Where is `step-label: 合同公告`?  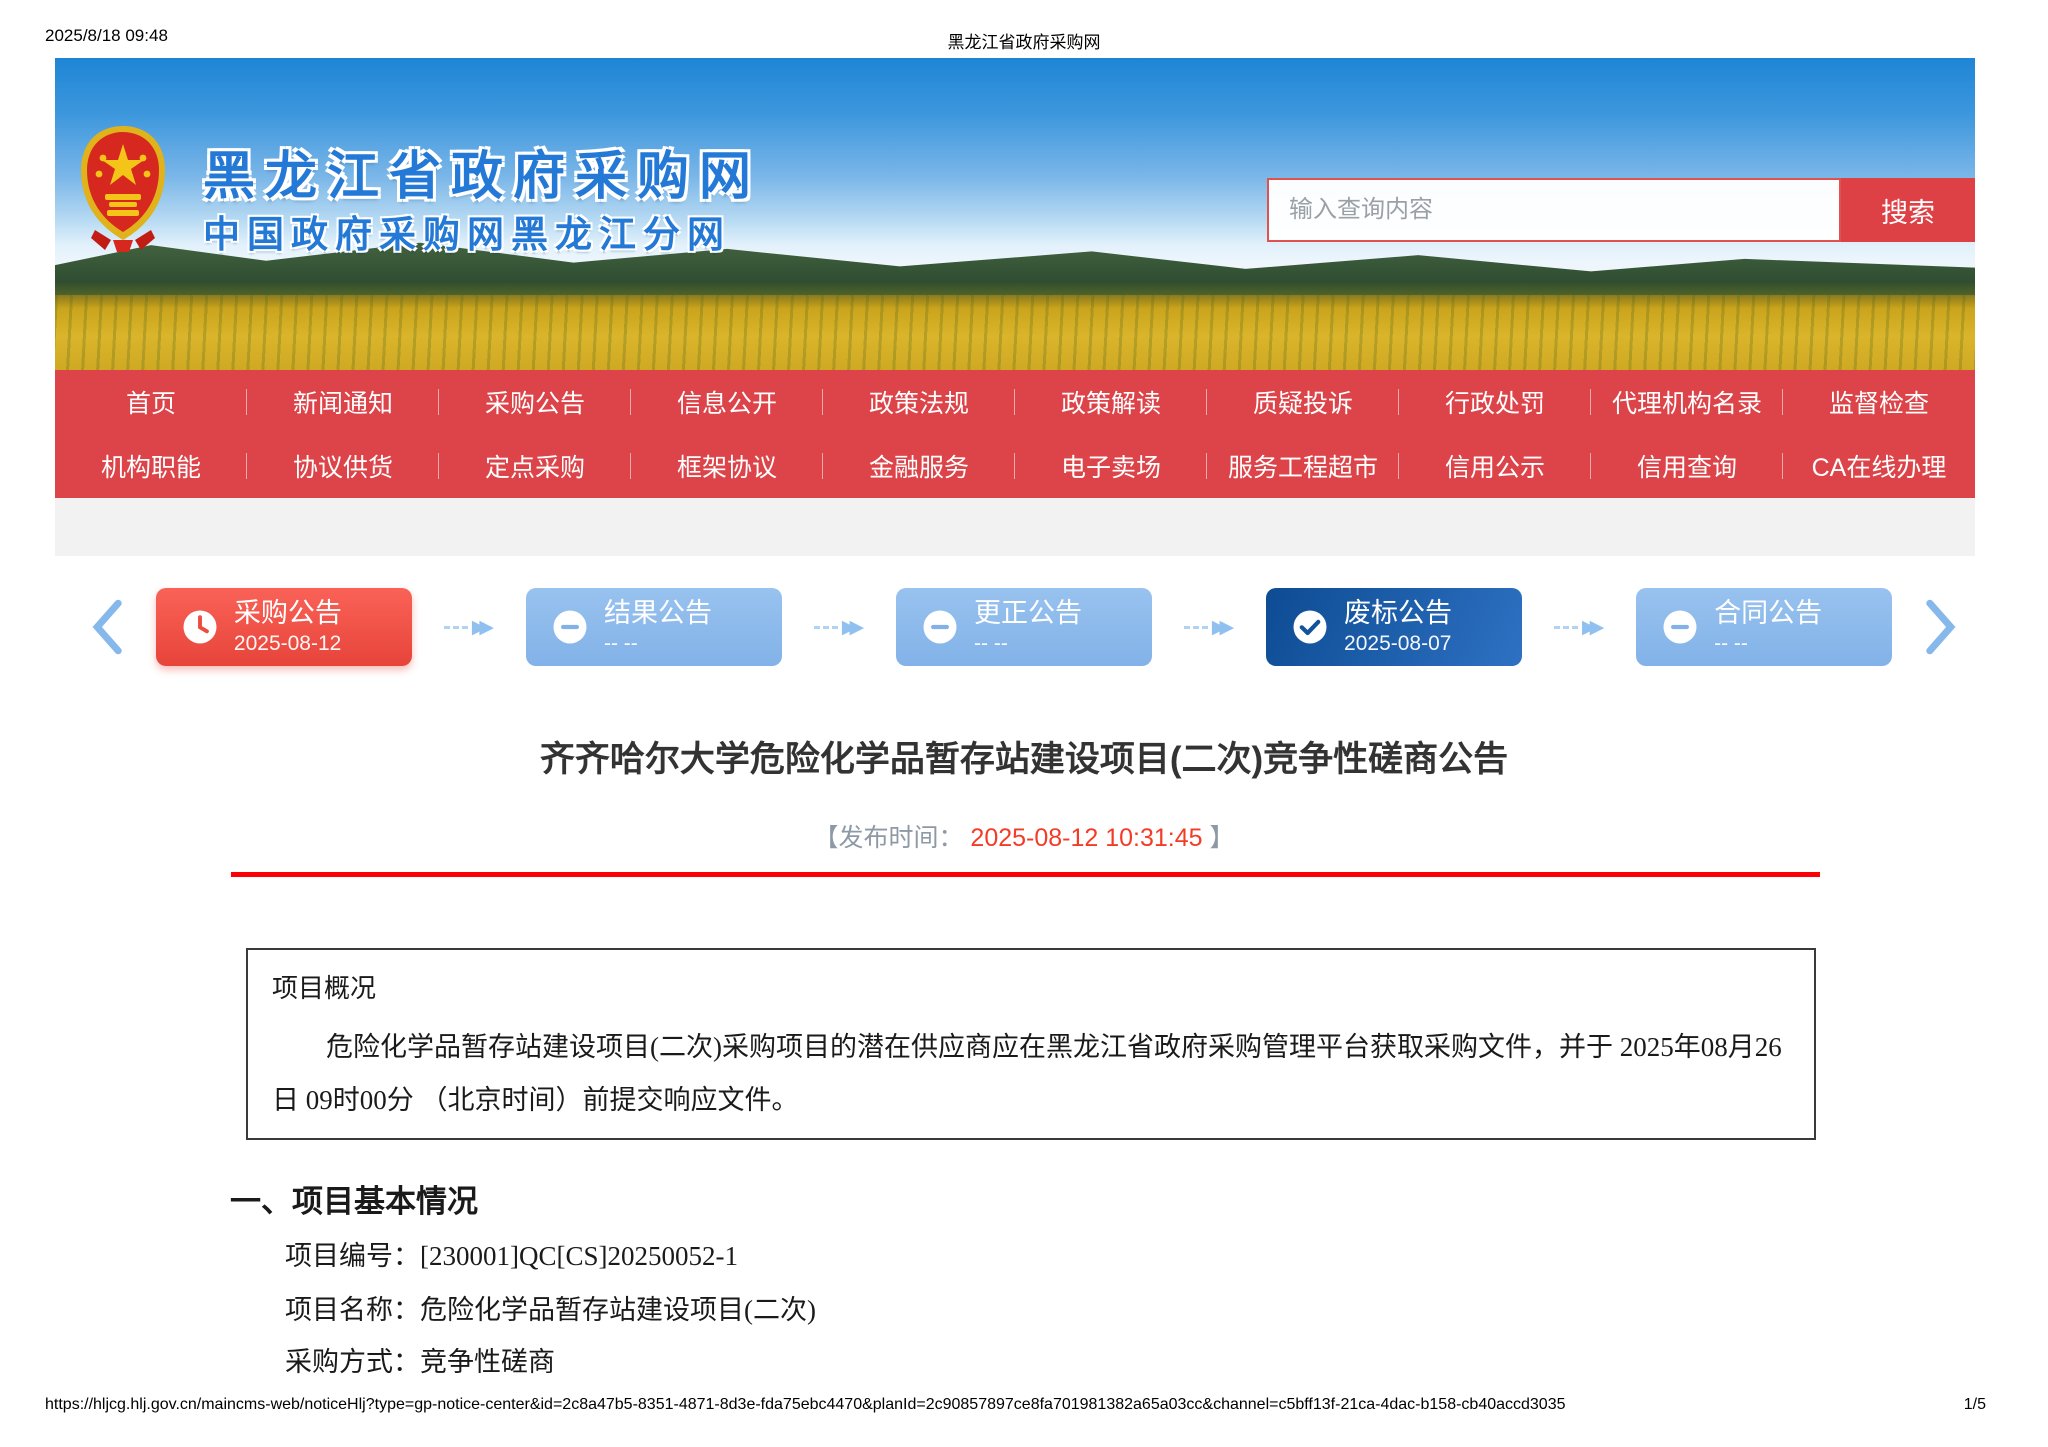
step-label: 合同公告 is located at coordinates (1768, 613).